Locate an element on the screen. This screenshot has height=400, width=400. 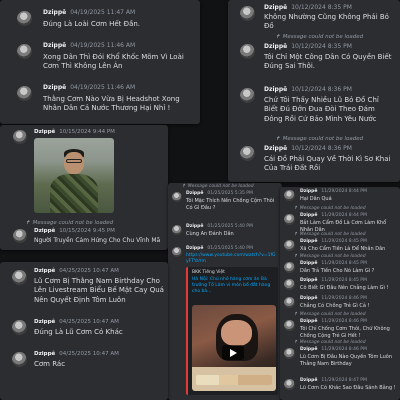
message: Dzippê 04/25/2025 10:47 AM Cơm Rác is located at coordinates (84, 363).